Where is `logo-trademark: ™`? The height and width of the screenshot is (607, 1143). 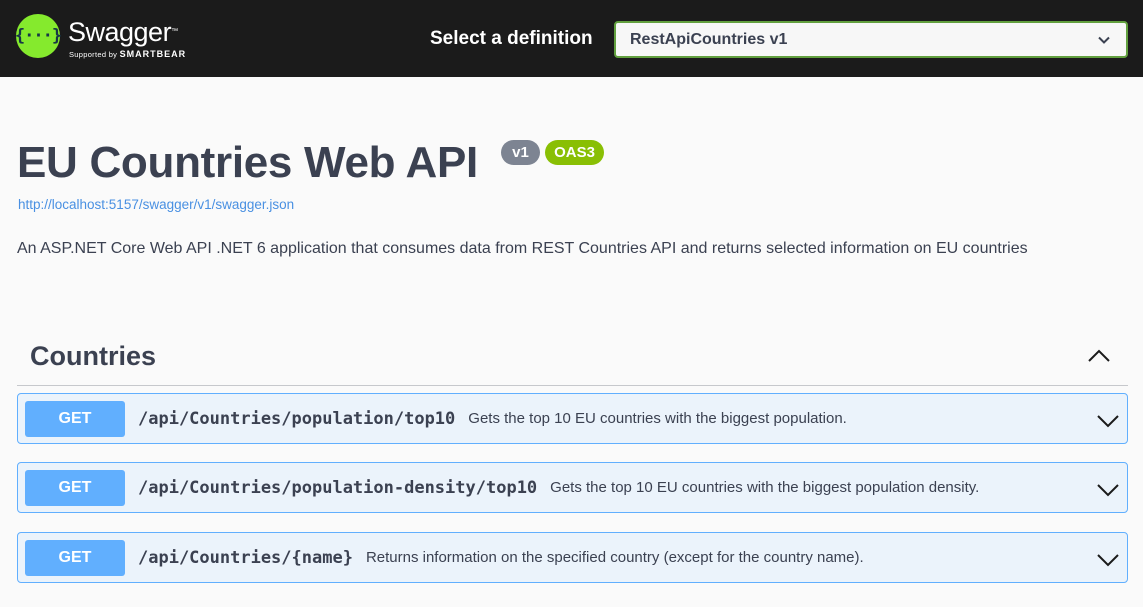 logo-trademark: ™ is located at coordinates (174, 31).